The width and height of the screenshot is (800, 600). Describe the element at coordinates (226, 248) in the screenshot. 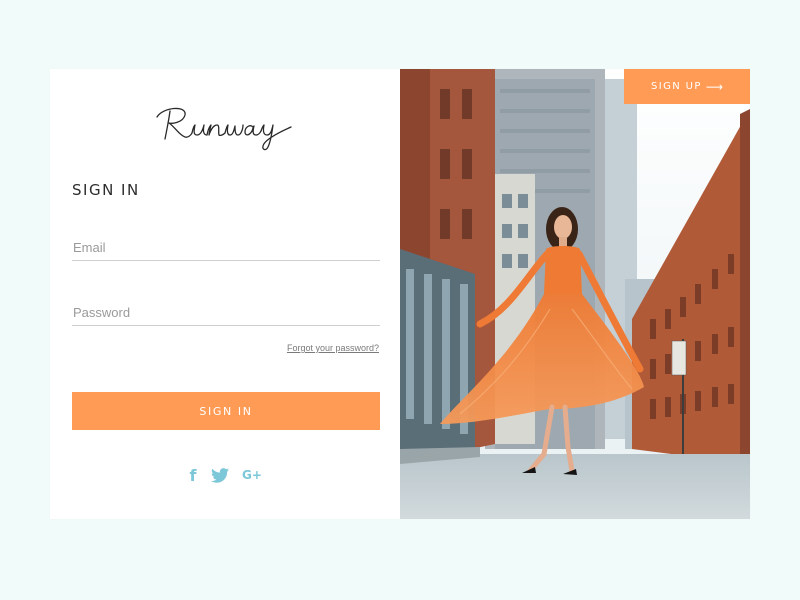

I see `email-field` at that location.